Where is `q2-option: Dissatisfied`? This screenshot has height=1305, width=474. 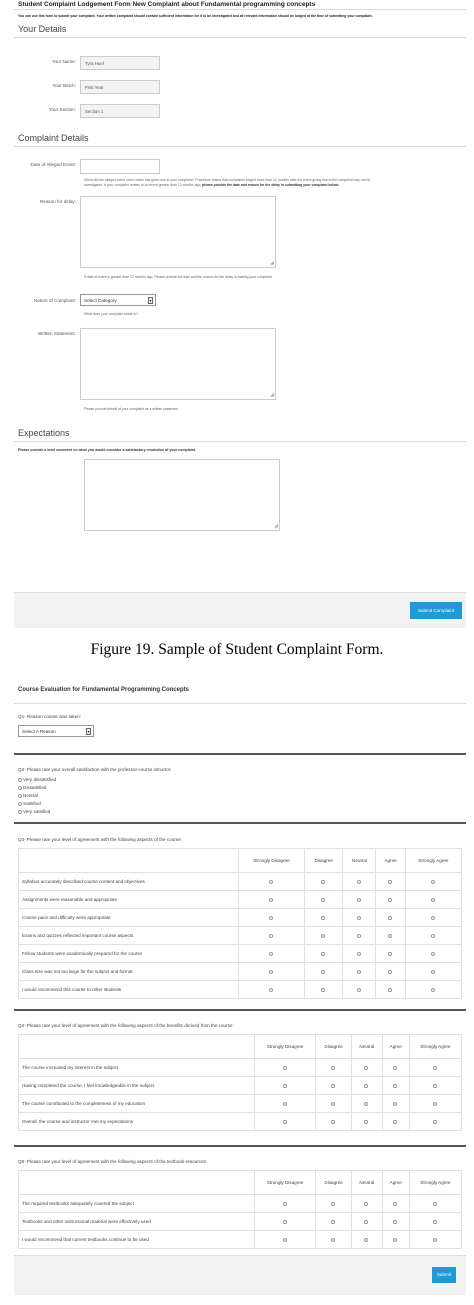
q2-option: Dissatisfied is located at coordinates (240, 788).